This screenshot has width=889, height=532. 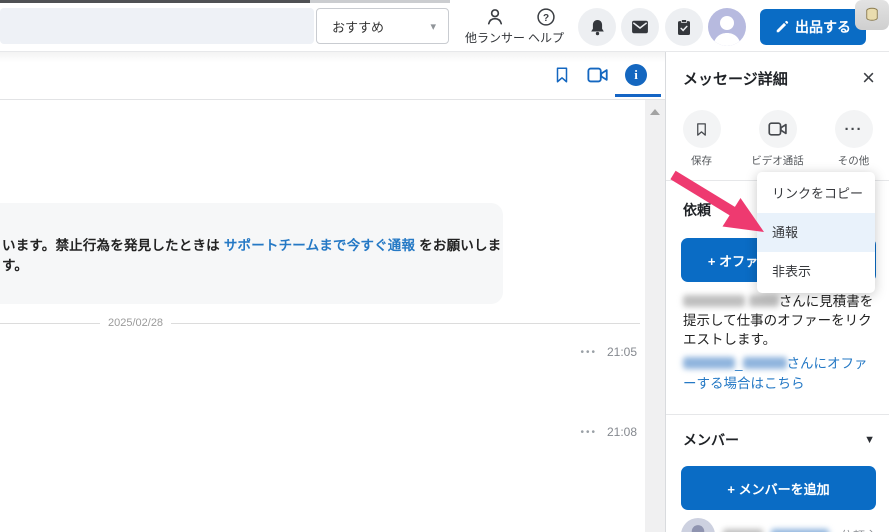 I want to click on message-details-toggle-button: i, so click(x=636, y=75).